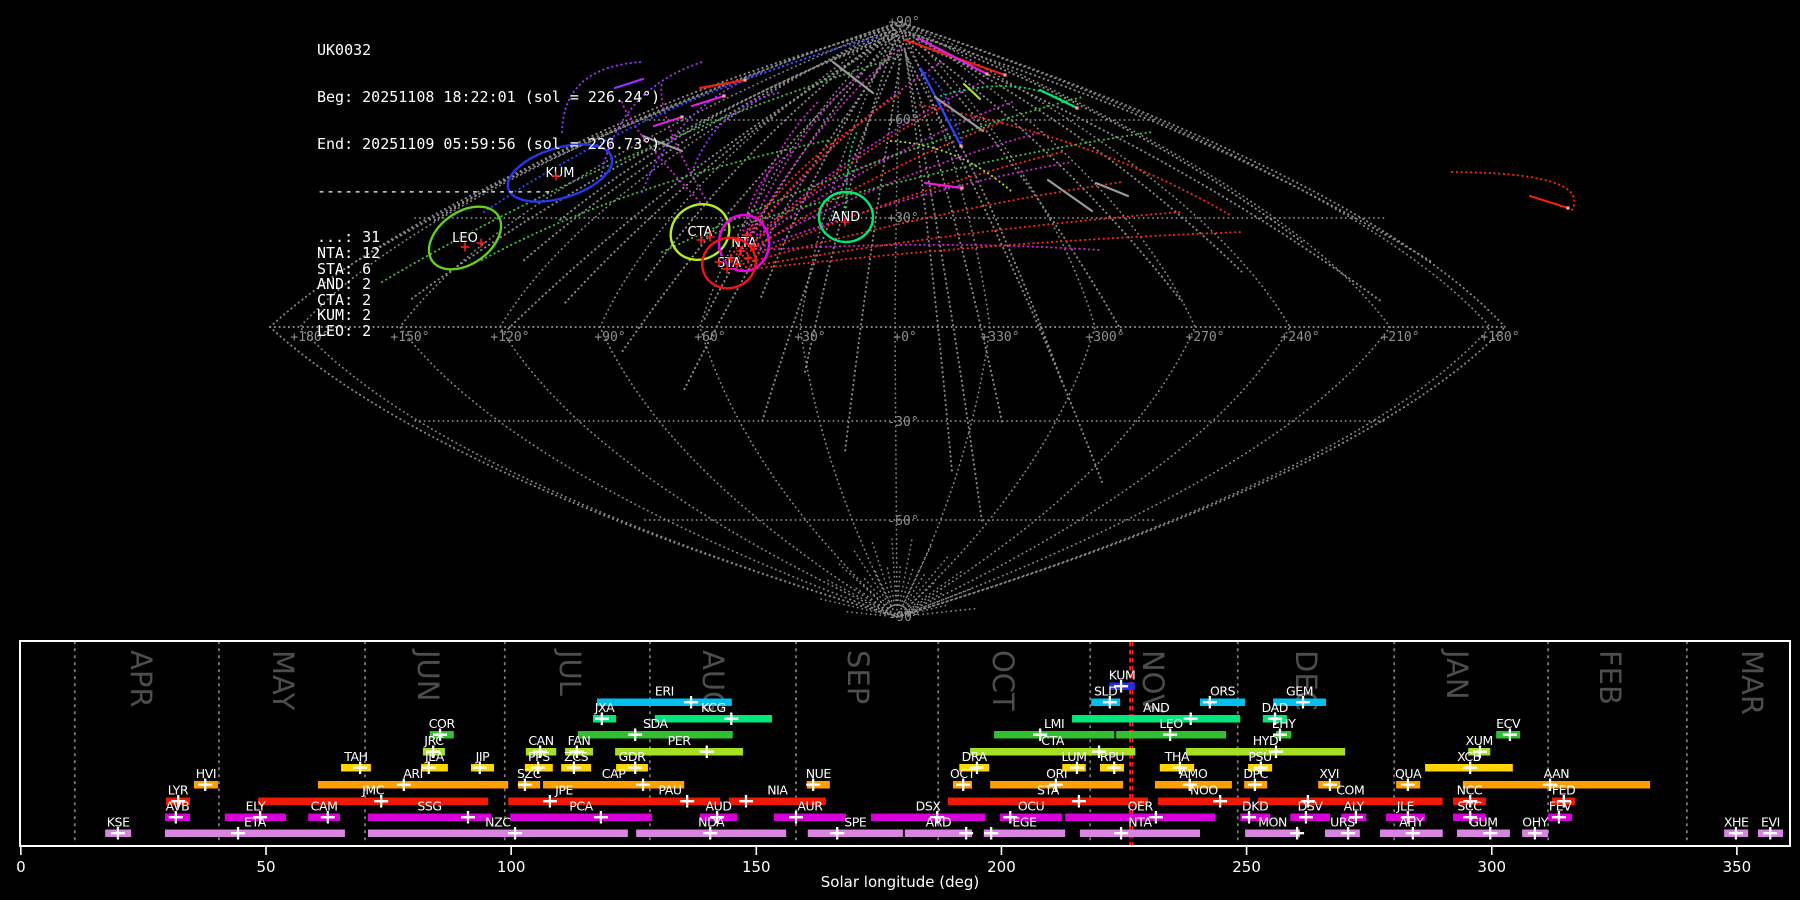  I want to click on activity-bar-jpe, so click(564, 801).